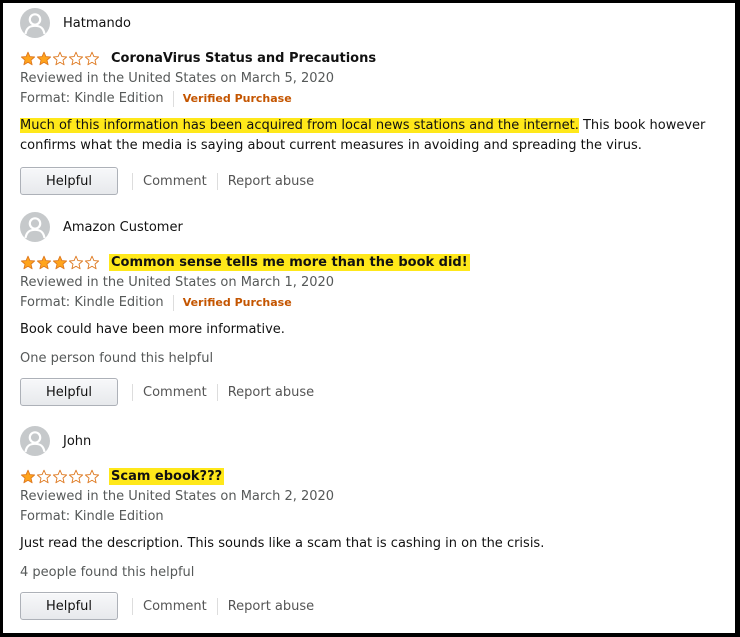 This screenshot has width=740, height=637. What do you see at coordinates (97, 23) in the screenshot?
I see `reviewer-name: Hatmando` at bounding box center [97, 23].